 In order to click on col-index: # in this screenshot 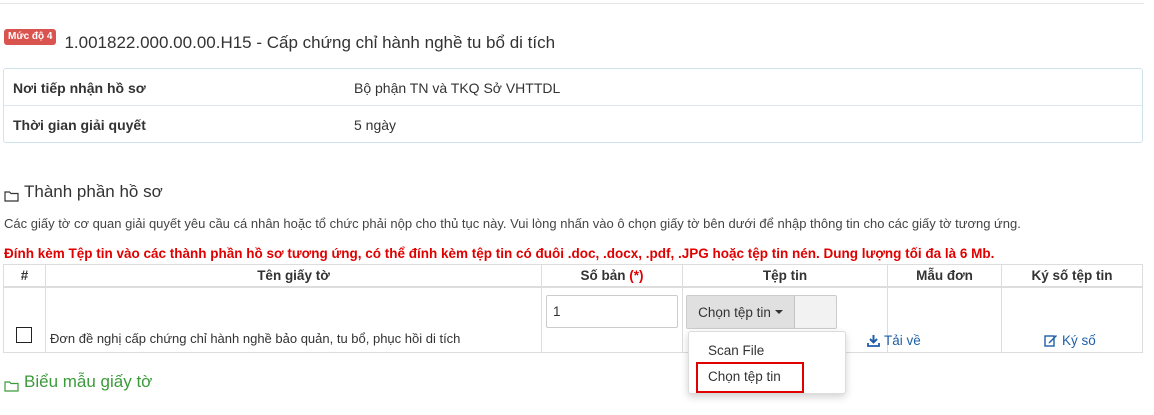, I will do `click(24, 276)`.